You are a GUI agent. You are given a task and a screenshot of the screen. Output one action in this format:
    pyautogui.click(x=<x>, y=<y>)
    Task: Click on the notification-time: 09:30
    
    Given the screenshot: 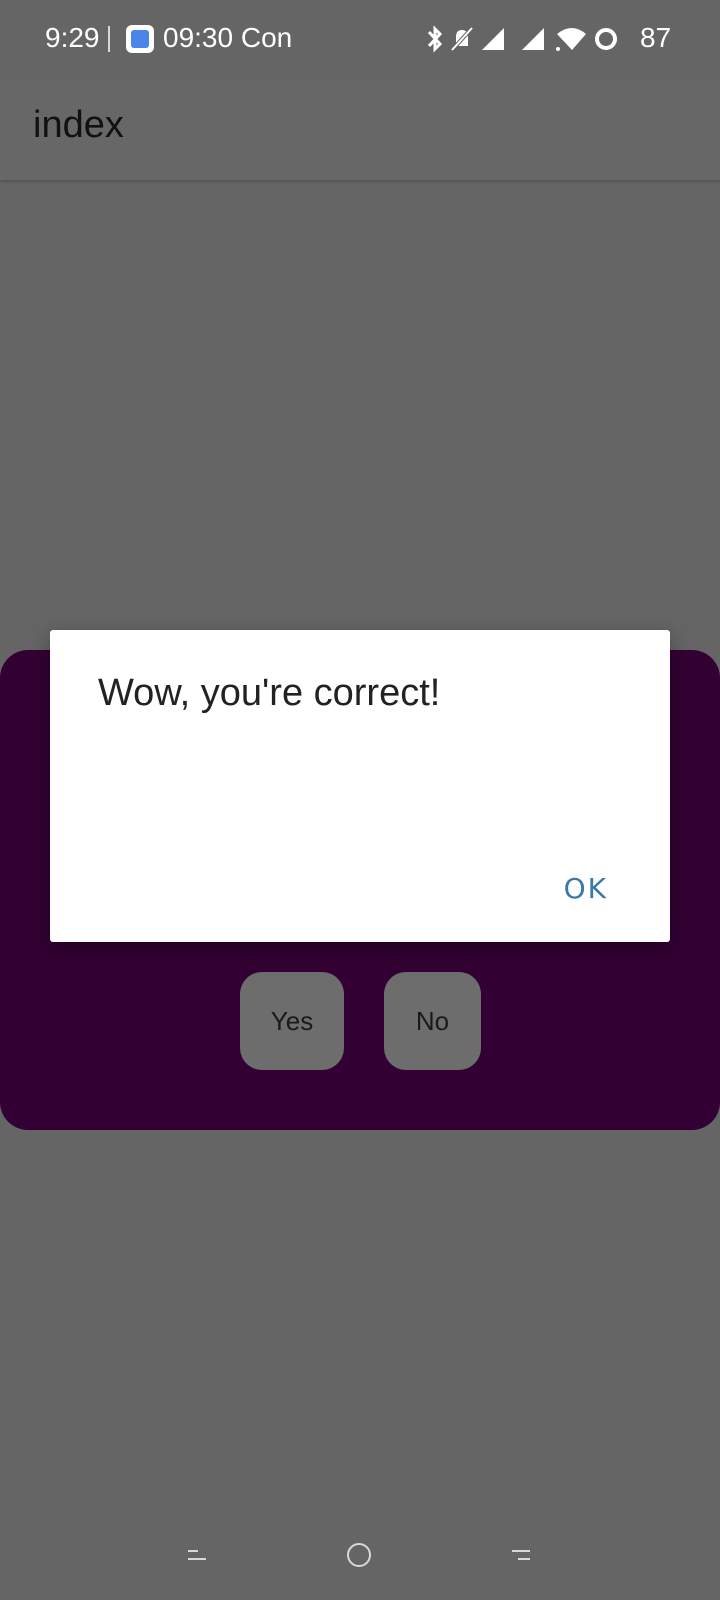 What is the action you would take?
    pyautogui.click(x=198, y=37)
    